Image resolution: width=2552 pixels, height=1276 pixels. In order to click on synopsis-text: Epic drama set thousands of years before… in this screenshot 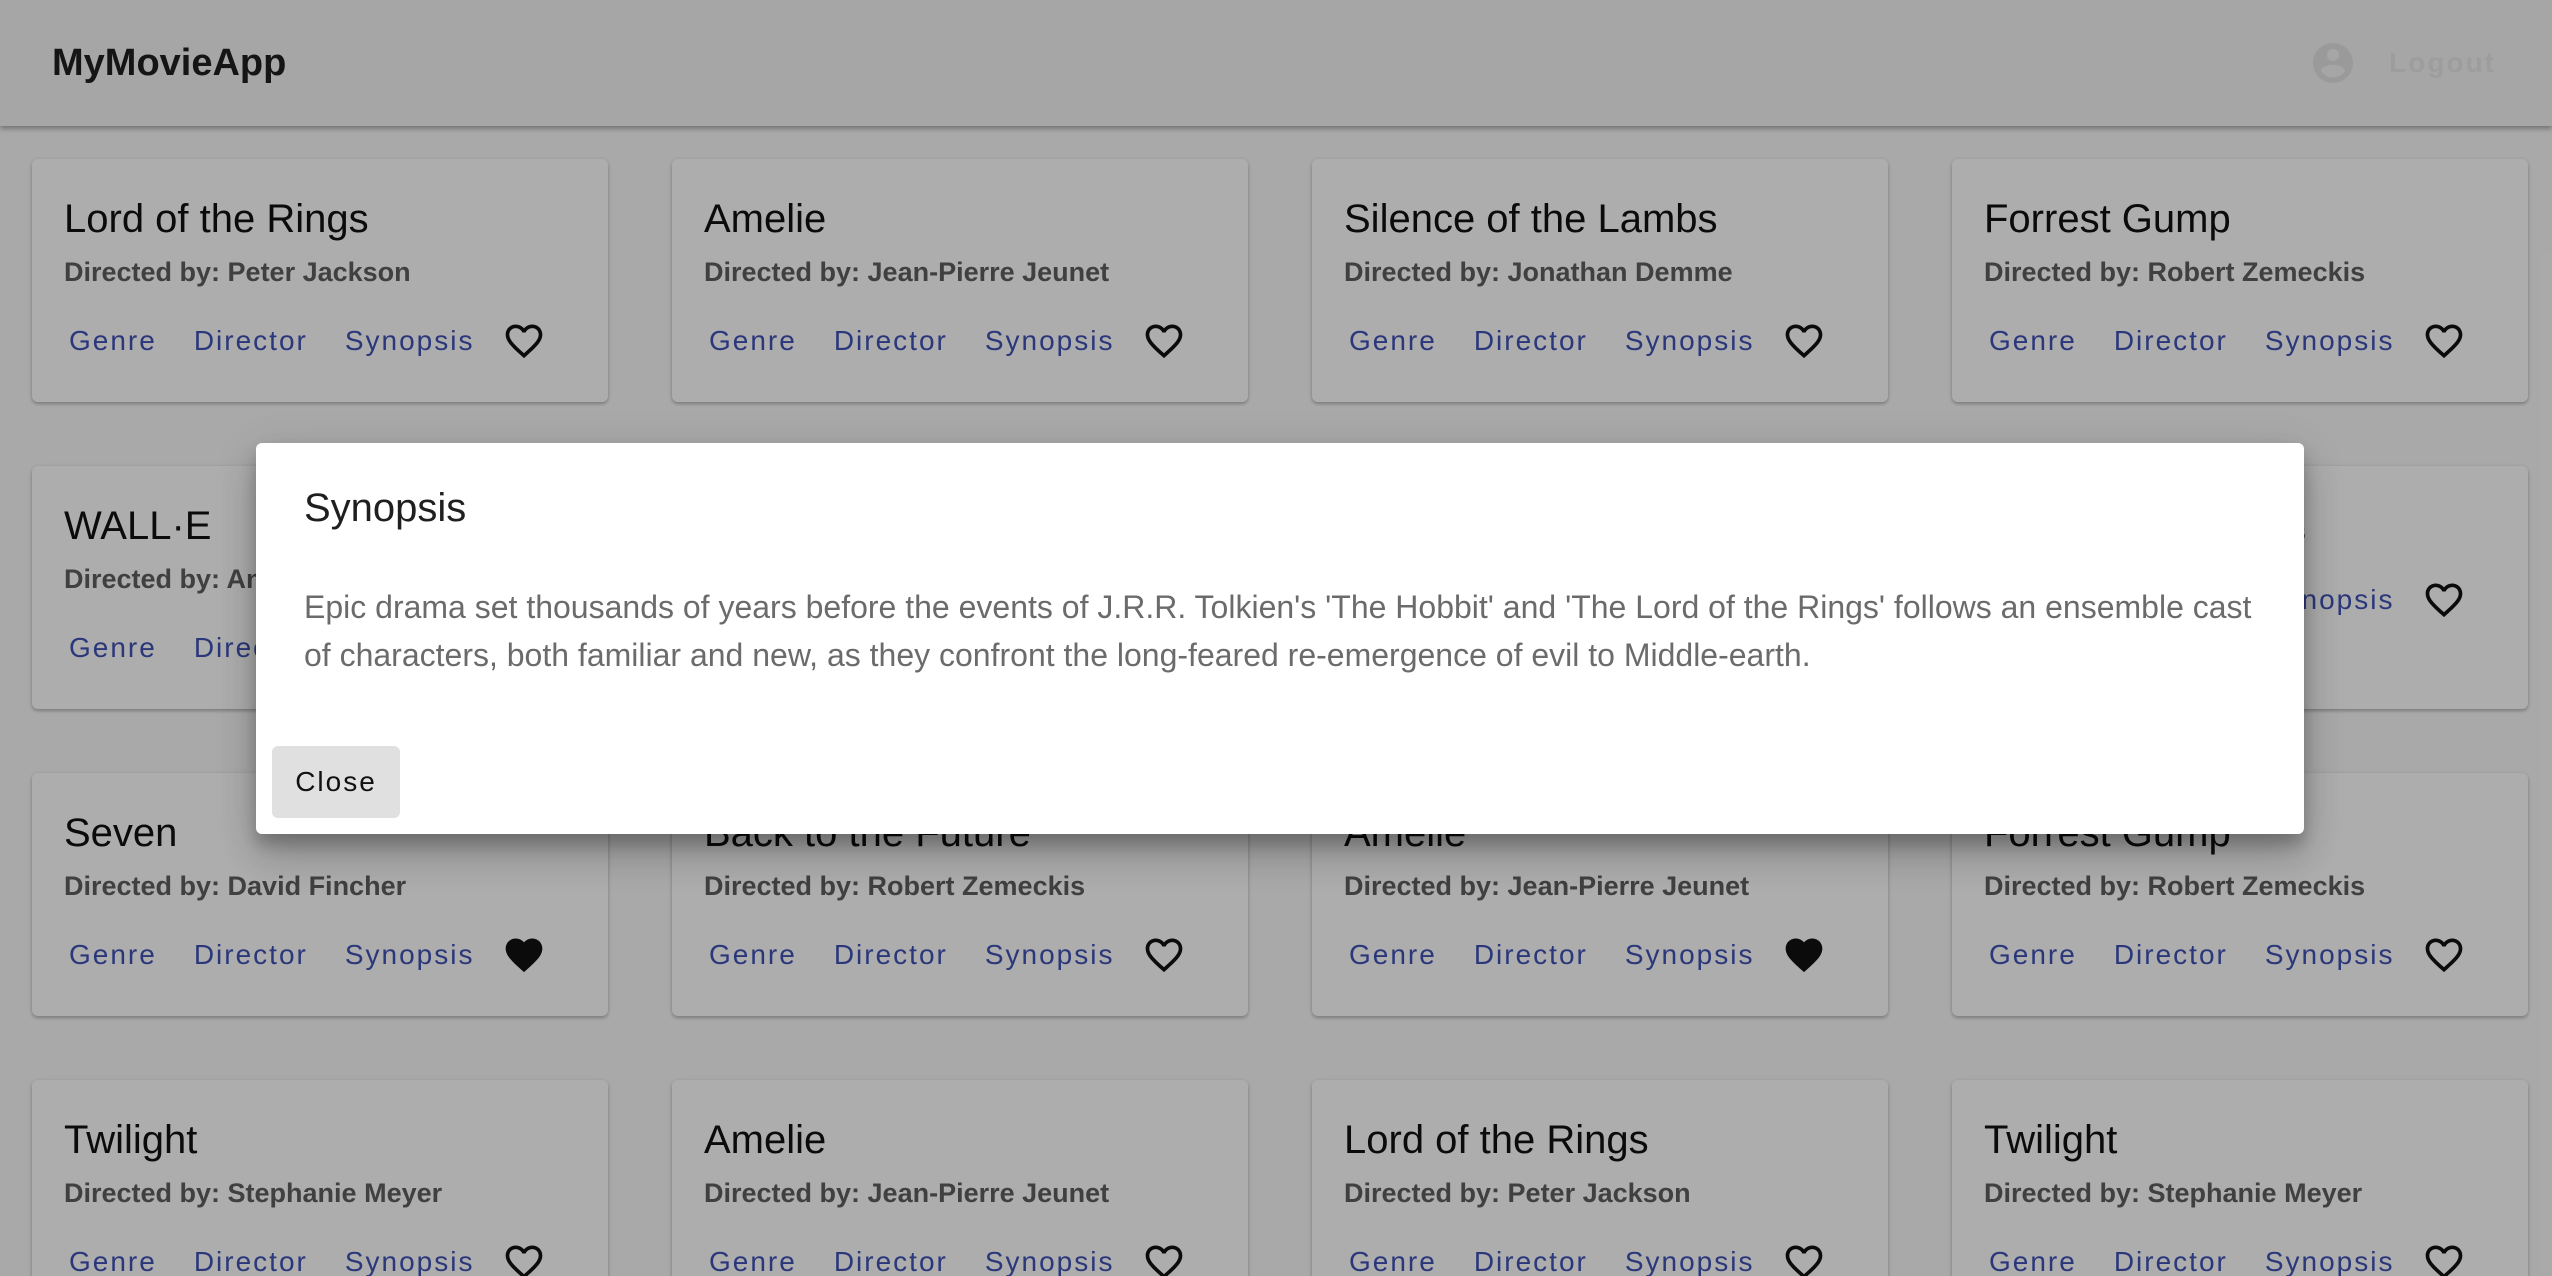, I will do `click(1278, 631)`.